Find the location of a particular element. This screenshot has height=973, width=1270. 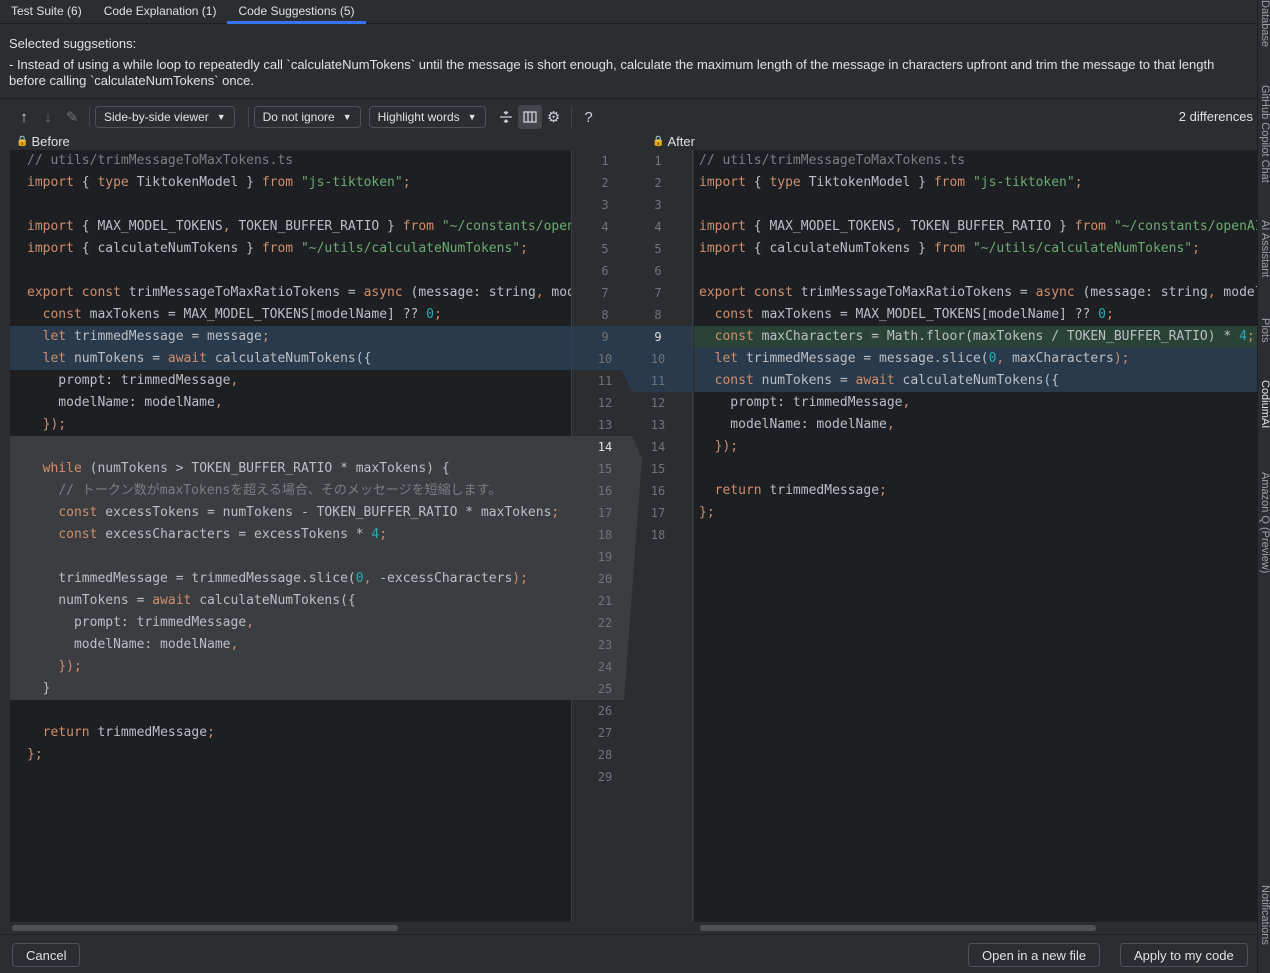

before-header: 🔒 Before is located at coordinates (43, 141).